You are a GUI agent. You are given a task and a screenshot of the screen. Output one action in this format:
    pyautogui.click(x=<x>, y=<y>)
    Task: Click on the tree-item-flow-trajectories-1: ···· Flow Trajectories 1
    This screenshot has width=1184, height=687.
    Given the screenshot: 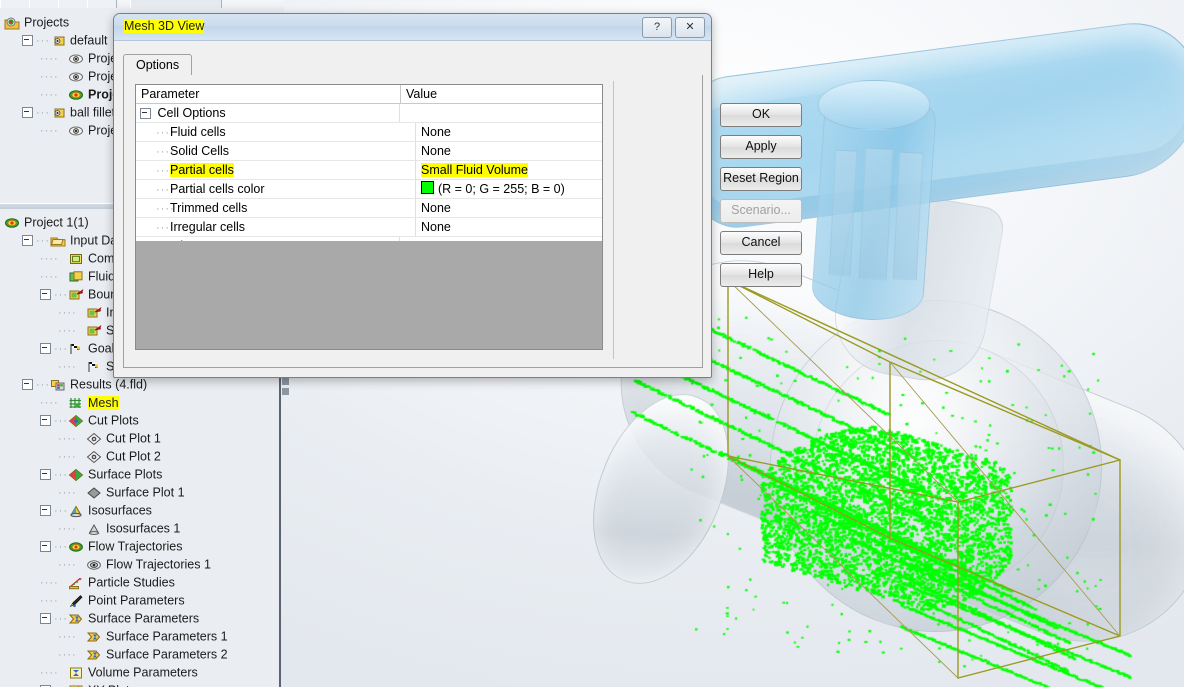 What is the action you would take?
    pyautogui.click(x=140, y=564)
    